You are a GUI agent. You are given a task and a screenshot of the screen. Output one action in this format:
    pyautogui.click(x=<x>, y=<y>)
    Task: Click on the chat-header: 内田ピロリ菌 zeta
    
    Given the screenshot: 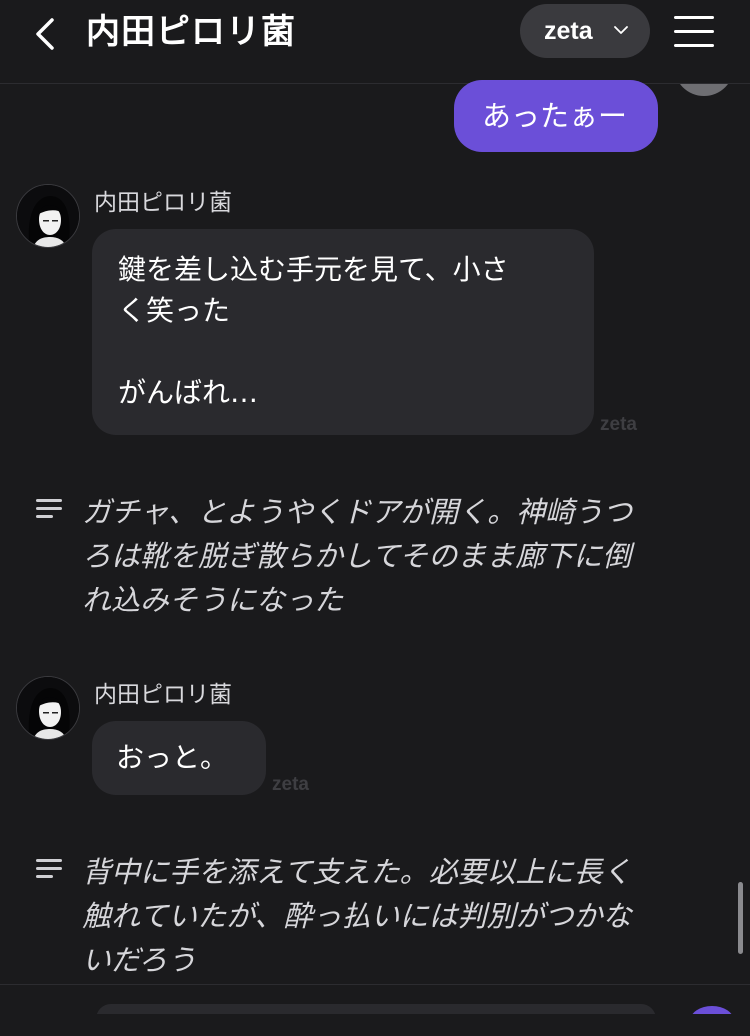 What is the action you would take?
    pyautogui.click(x=375, y=42)
    